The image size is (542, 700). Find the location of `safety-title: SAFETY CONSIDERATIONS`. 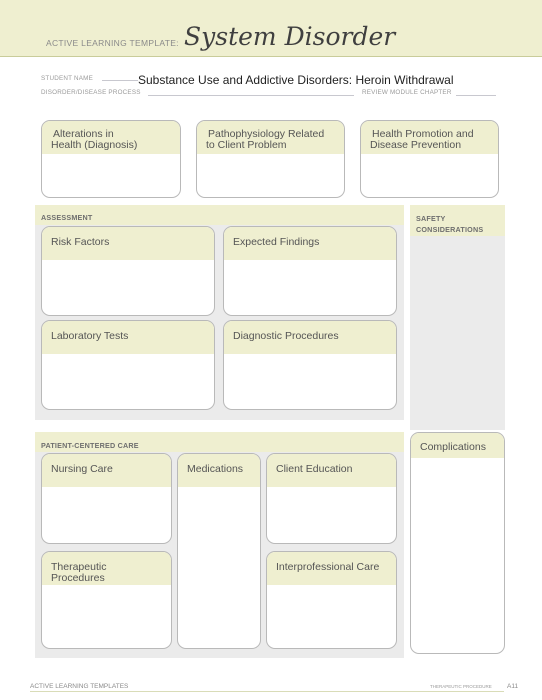

safety-title: SAFETY CONSIDERATIONS is located at coordinates (449, 224).